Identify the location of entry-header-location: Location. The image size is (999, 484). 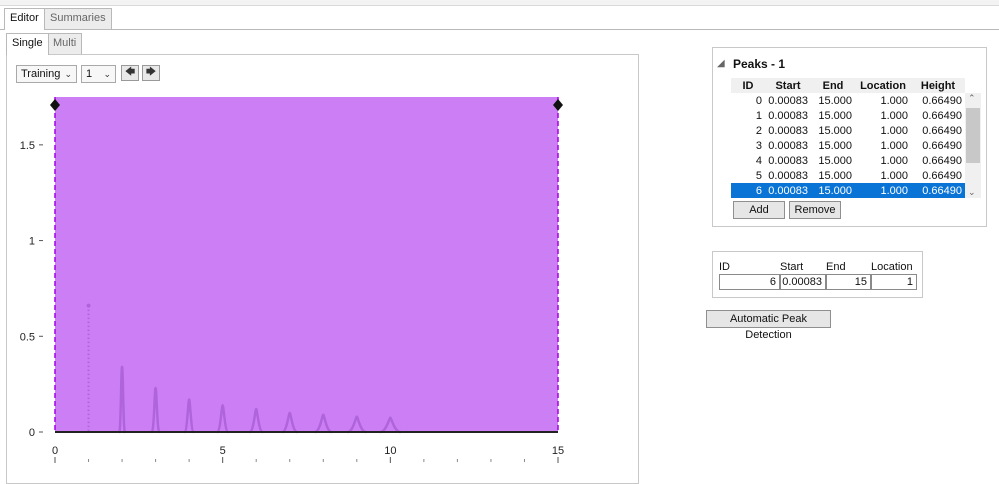
(892, 267).